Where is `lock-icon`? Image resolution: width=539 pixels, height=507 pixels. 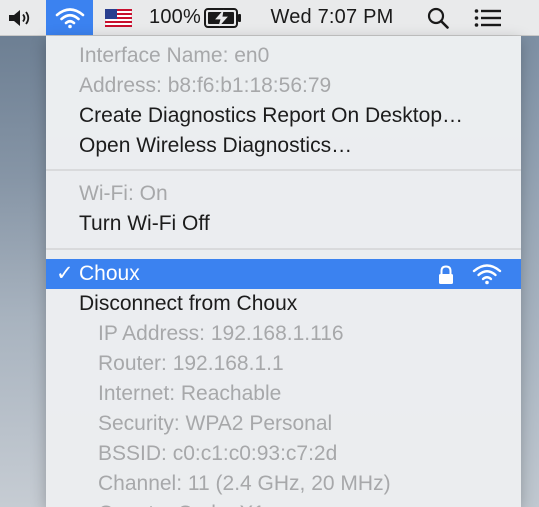 lock-icon is located at coordinates (446, 274).